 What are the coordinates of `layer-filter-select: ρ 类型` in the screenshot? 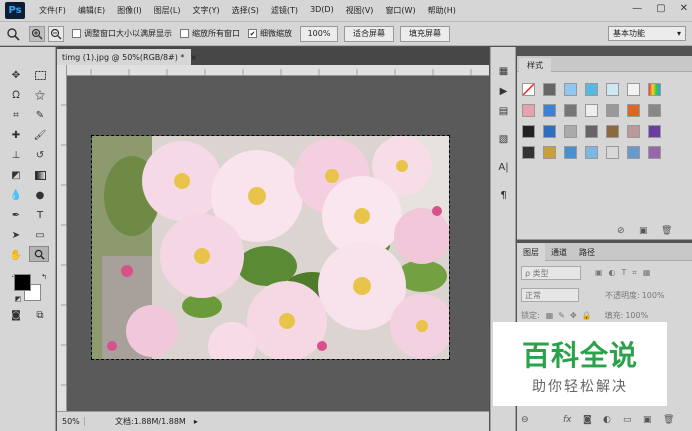 It's located at (551, 273).